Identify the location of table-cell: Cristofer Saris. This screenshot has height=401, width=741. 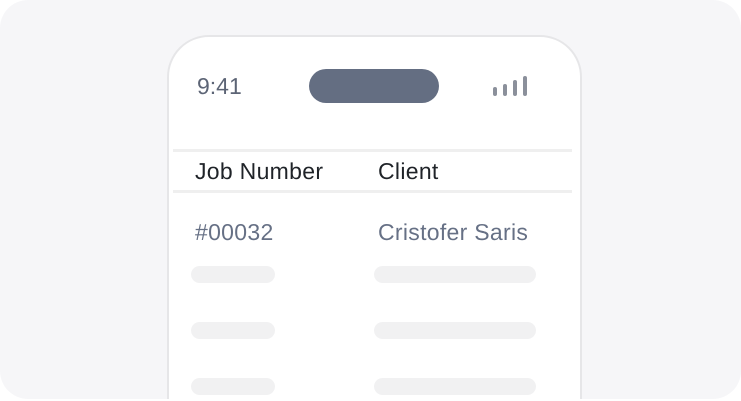
(453, 232).